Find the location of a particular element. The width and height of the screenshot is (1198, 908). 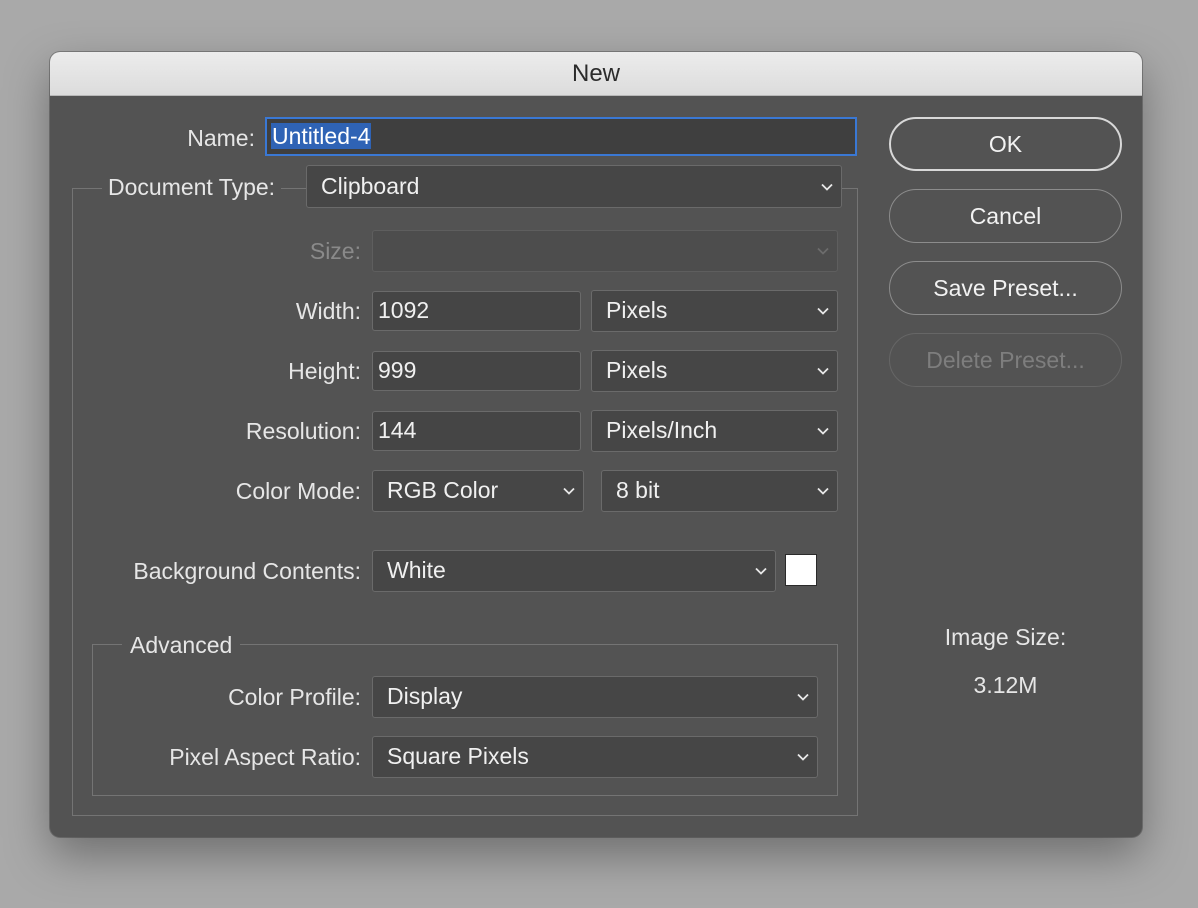

color-profile-select: Display is located at coordinates (595, 697).